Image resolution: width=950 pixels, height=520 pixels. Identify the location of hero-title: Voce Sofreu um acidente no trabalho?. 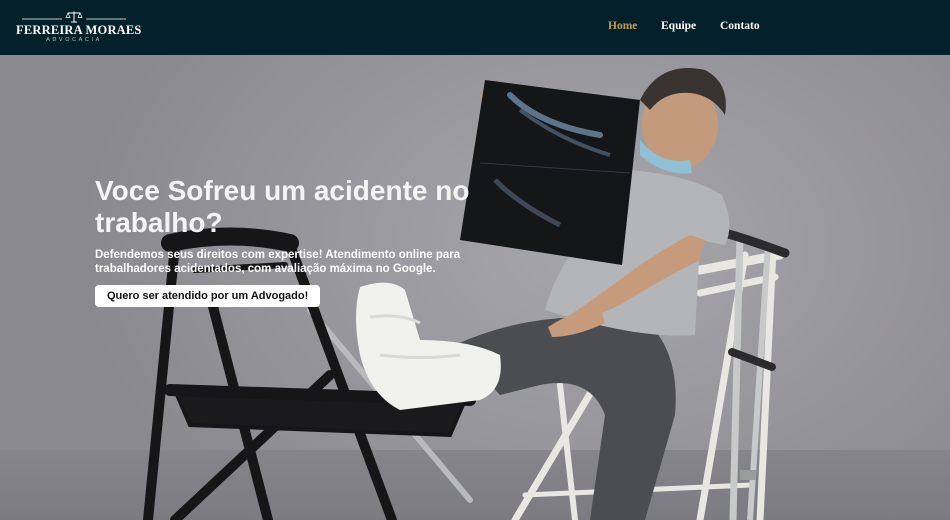
(282, 206).